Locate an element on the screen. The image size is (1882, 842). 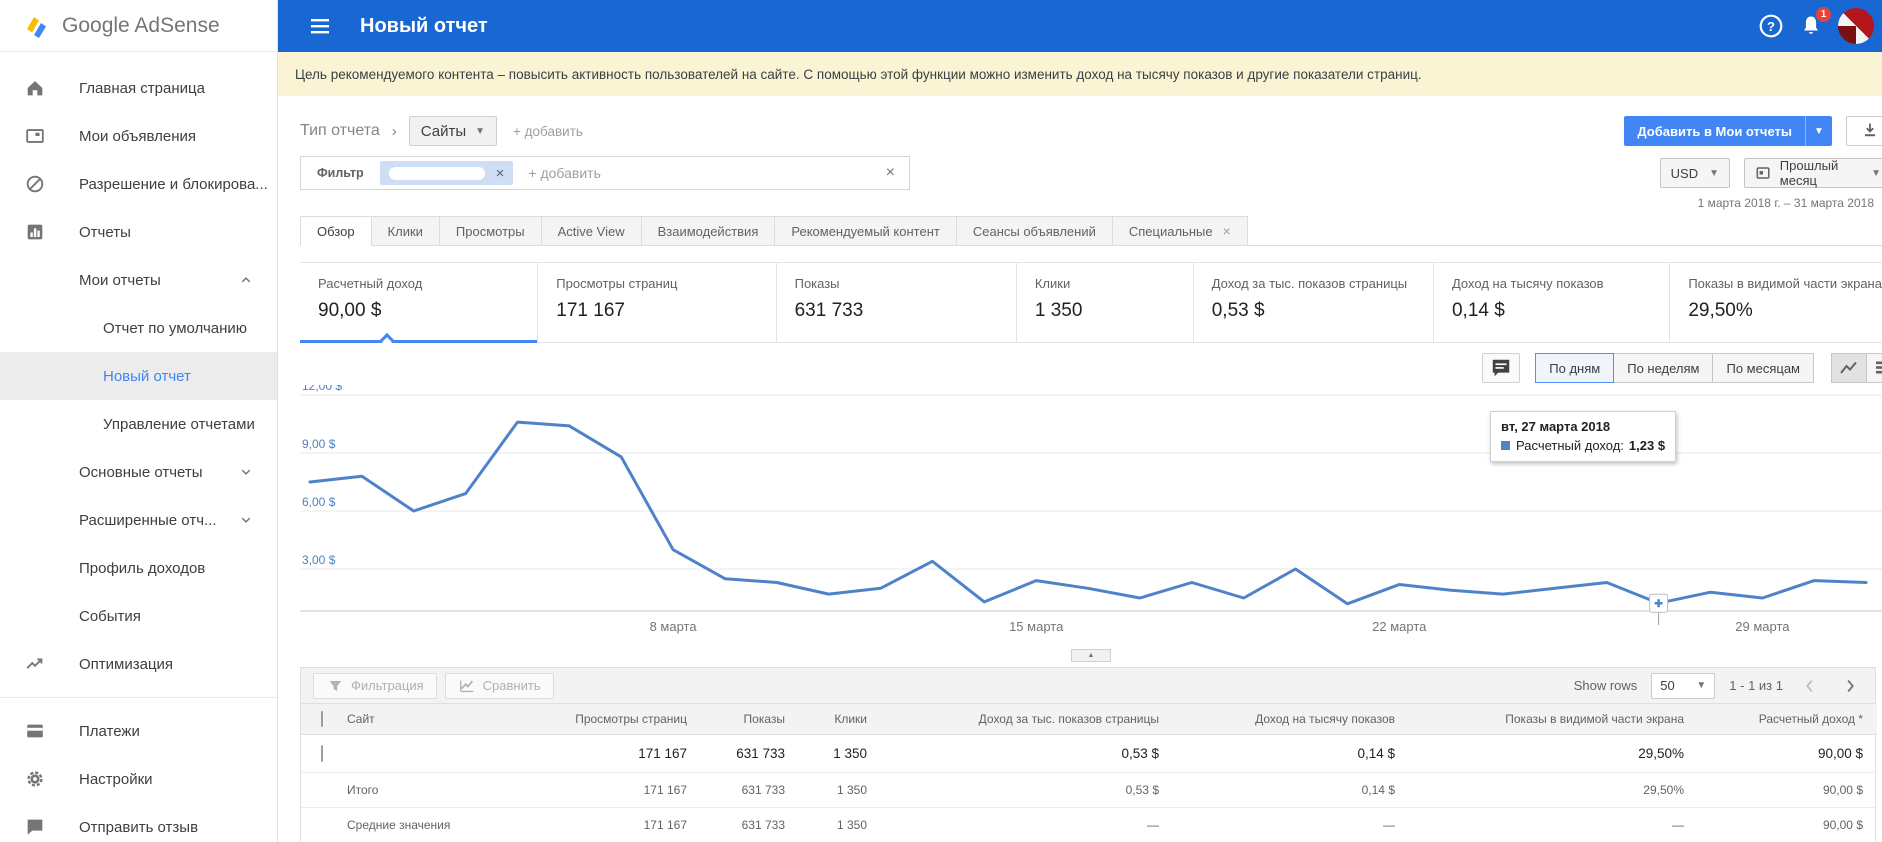
date-range-text: 1 марта 2018 г. – 31 марта 2018 is located at coordinates (1785, 203).